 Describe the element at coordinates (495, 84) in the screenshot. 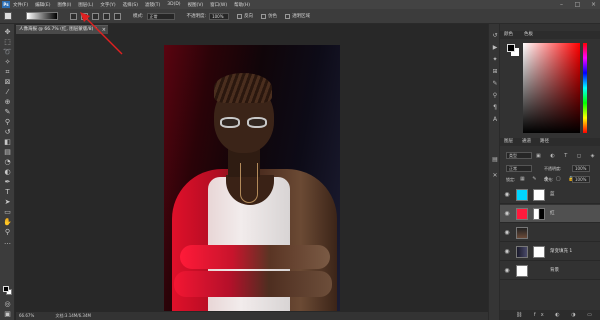

I see `brush-settings-icon: ✎` at that location.